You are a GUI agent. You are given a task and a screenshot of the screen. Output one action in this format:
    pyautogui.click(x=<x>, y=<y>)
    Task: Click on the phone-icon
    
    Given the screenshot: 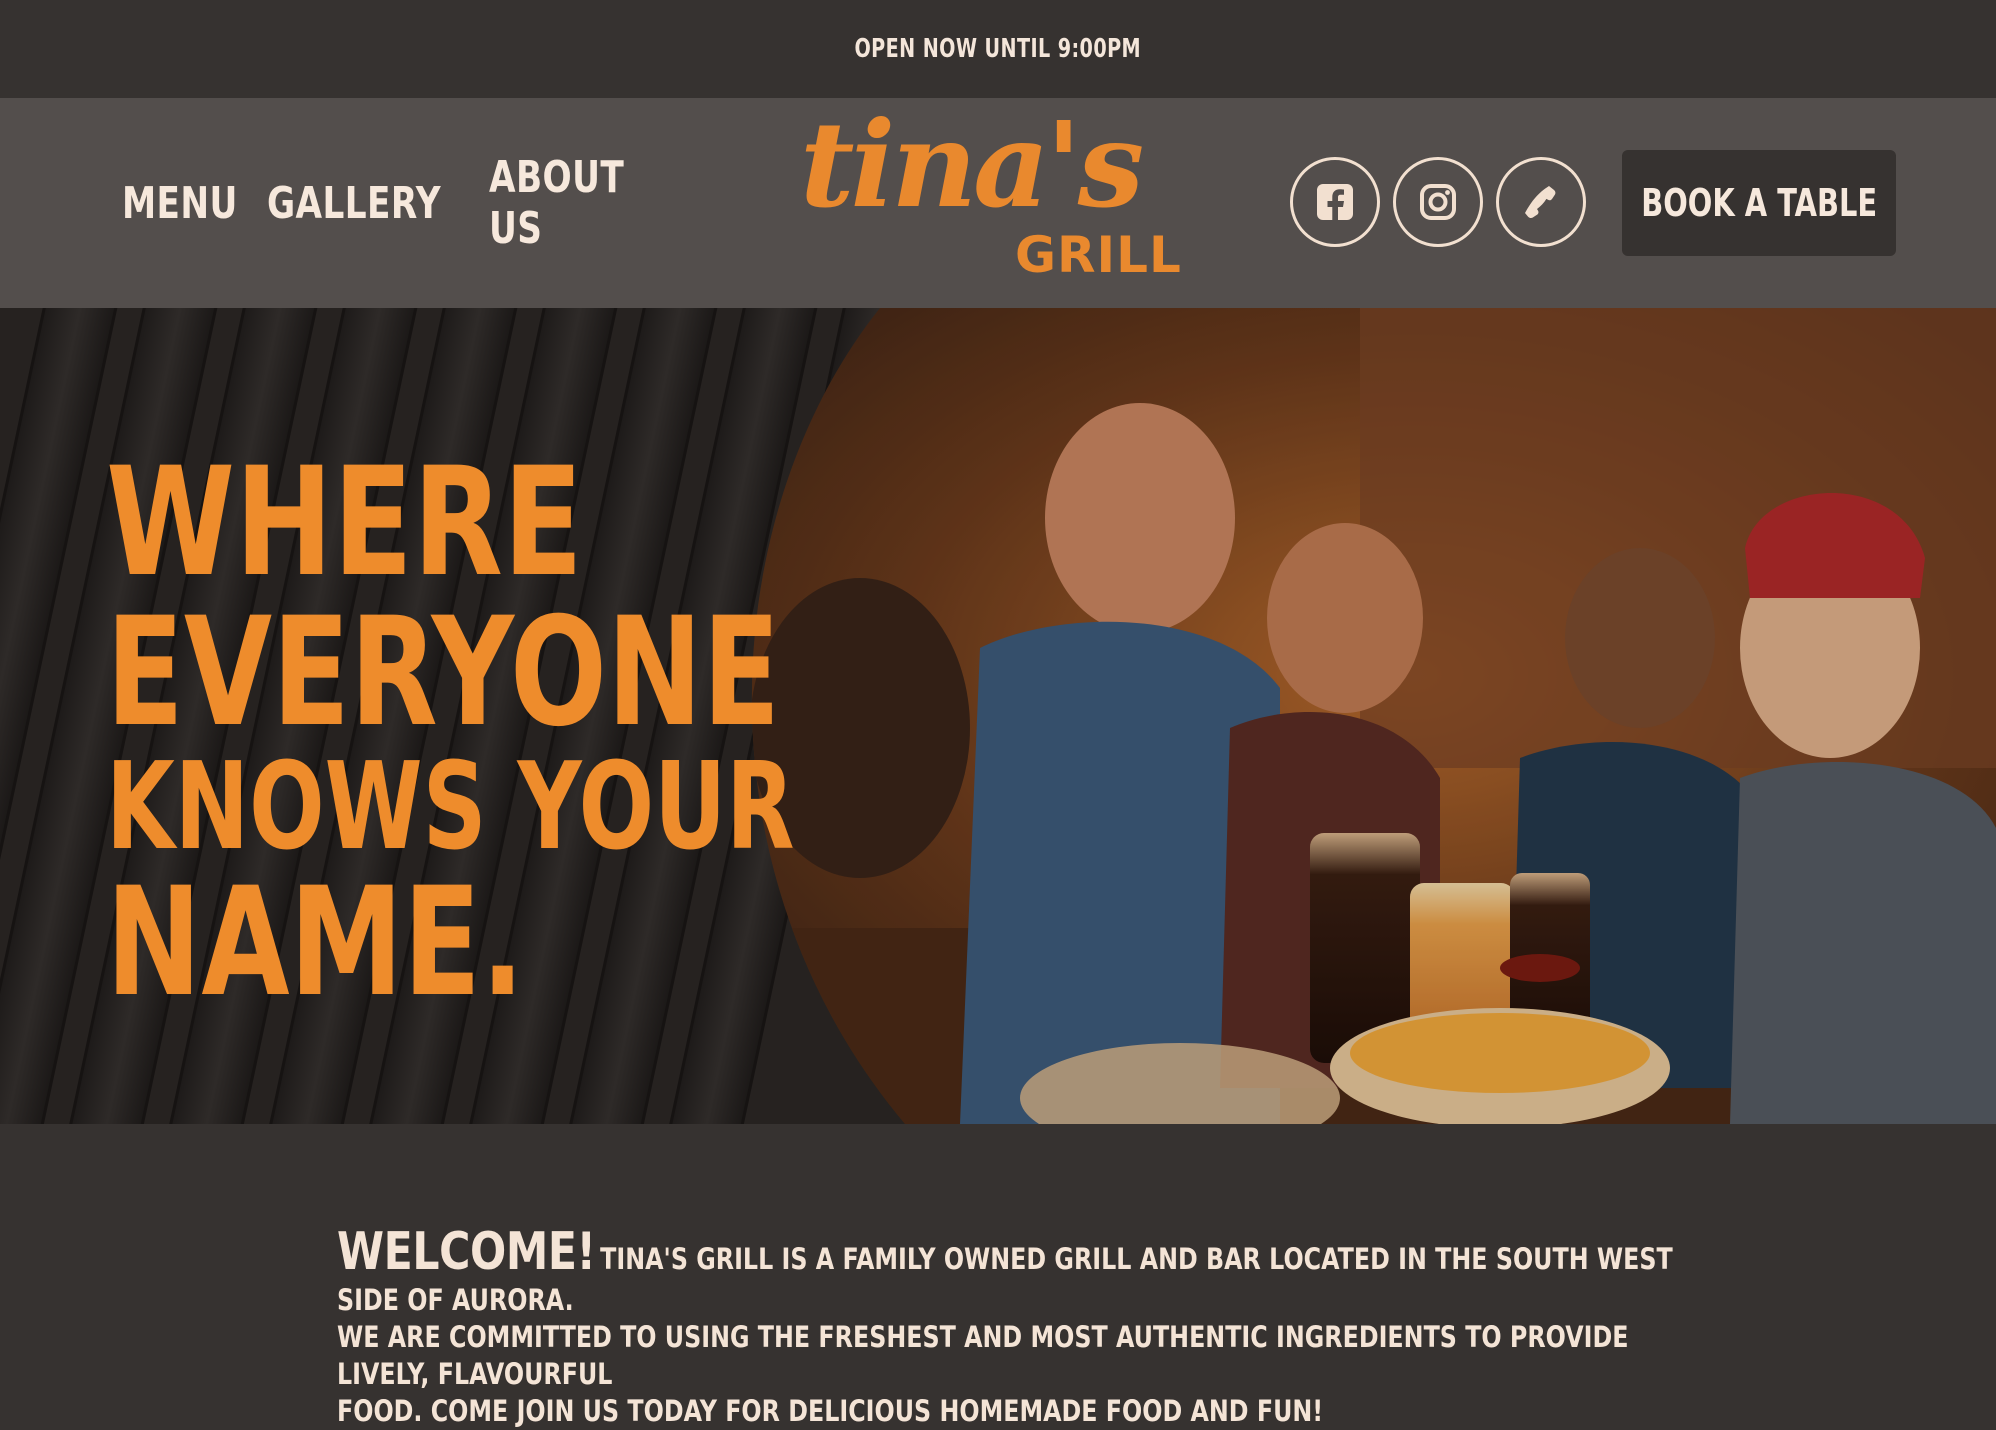 What is the action you would take?
    pyautogui.click(x=1540, y=202)
    